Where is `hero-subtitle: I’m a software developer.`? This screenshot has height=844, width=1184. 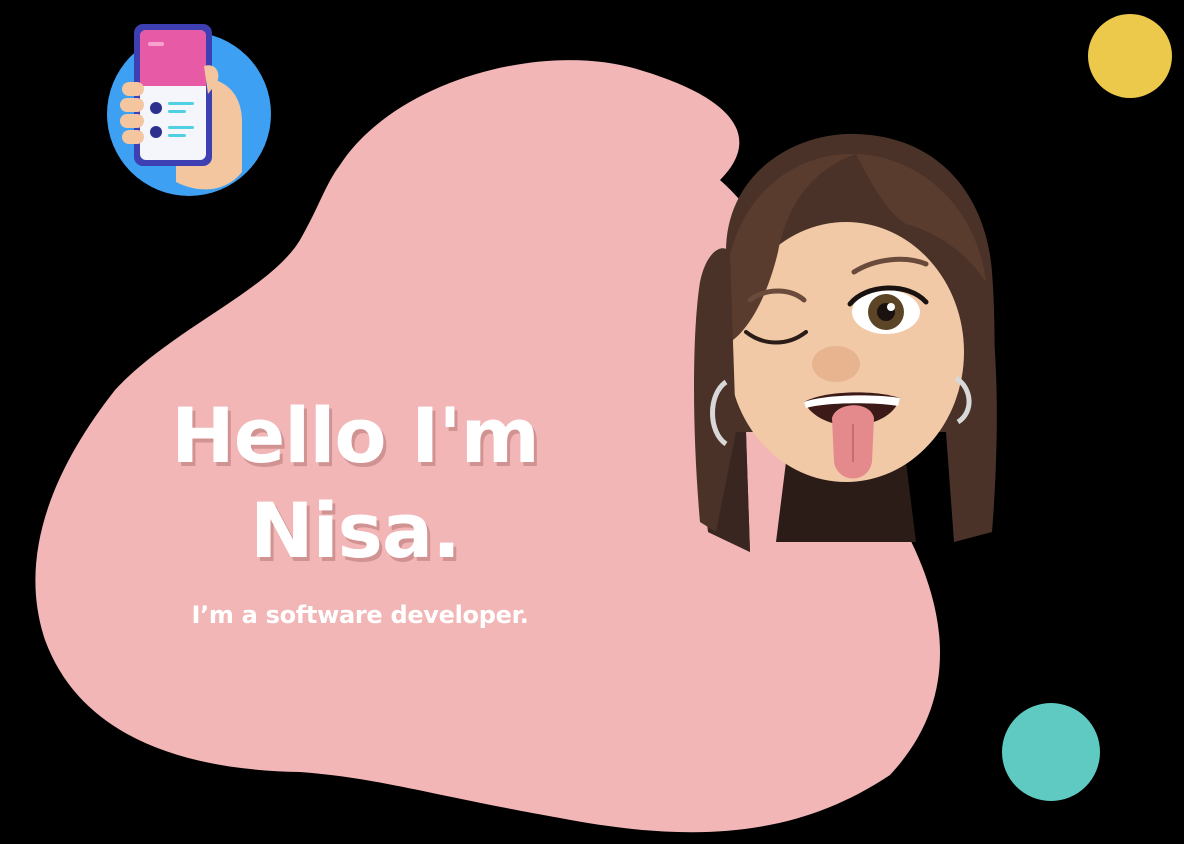 hero-subtitle: I’m a software developer. is located at coordinates (360, 615).